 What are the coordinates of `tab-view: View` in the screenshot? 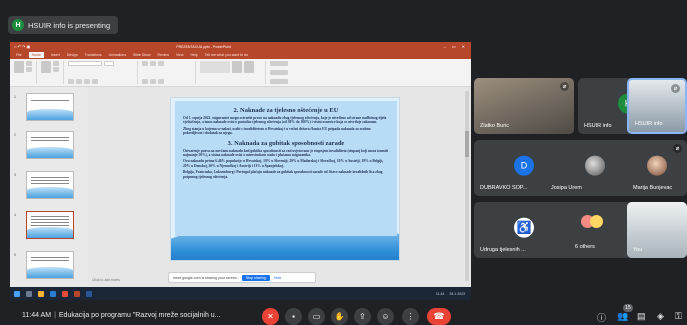 It's located at (180, 55).